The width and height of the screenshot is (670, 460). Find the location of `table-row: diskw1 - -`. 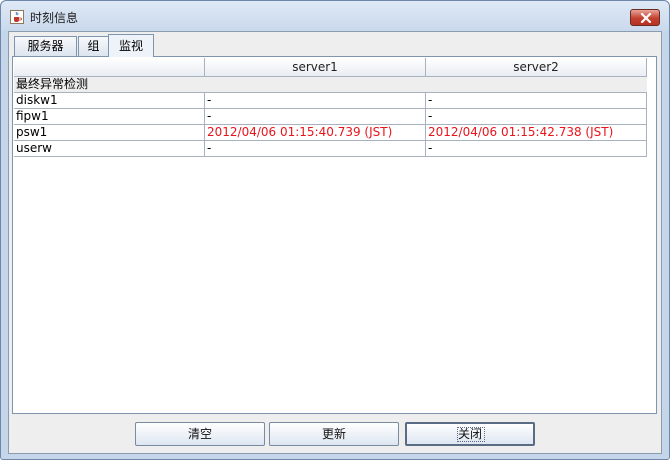

table-row: diskw1 - - is located at coordinates (330, 101).